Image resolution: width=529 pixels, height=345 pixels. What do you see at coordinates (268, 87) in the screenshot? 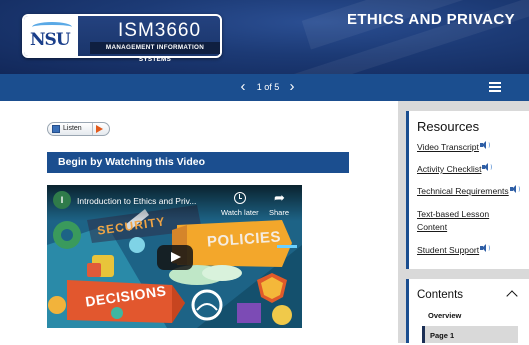
I see `page-indicator: 1 of 5` at bounding box center [268, 87].